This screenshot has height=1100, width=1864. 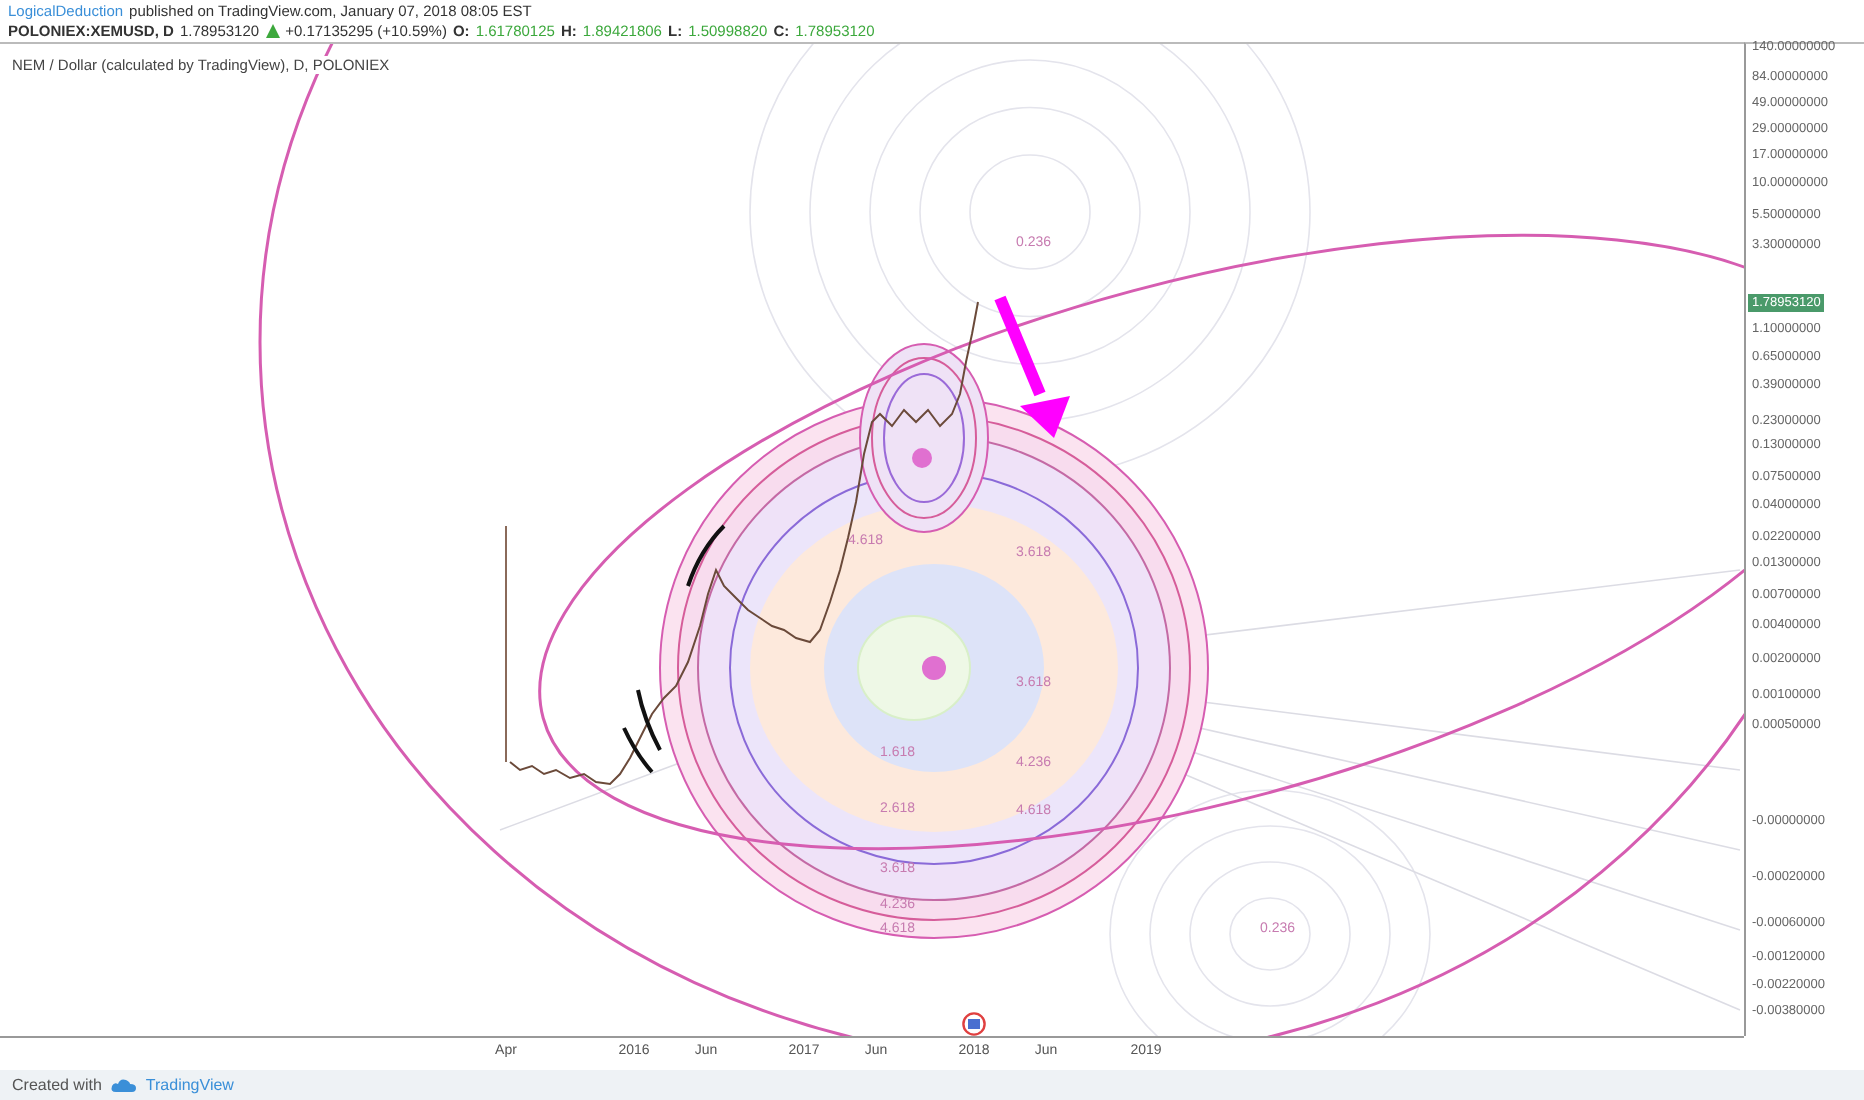 I want to click on brand-link: TradingView, so click(x=189, y=1085).